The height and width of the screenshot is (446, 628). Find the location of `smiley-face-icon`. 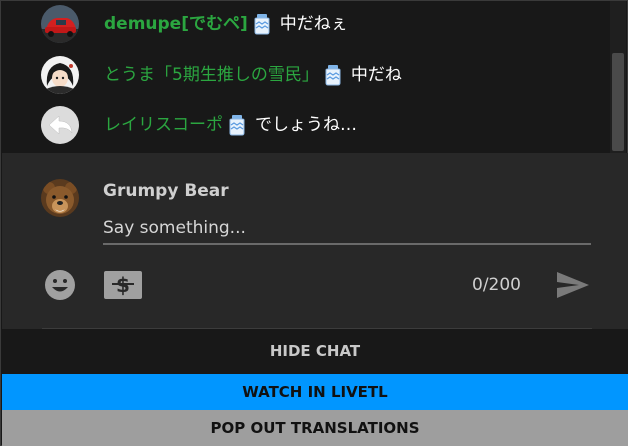

smiley-face-icon is located at coordinates (60, 285).